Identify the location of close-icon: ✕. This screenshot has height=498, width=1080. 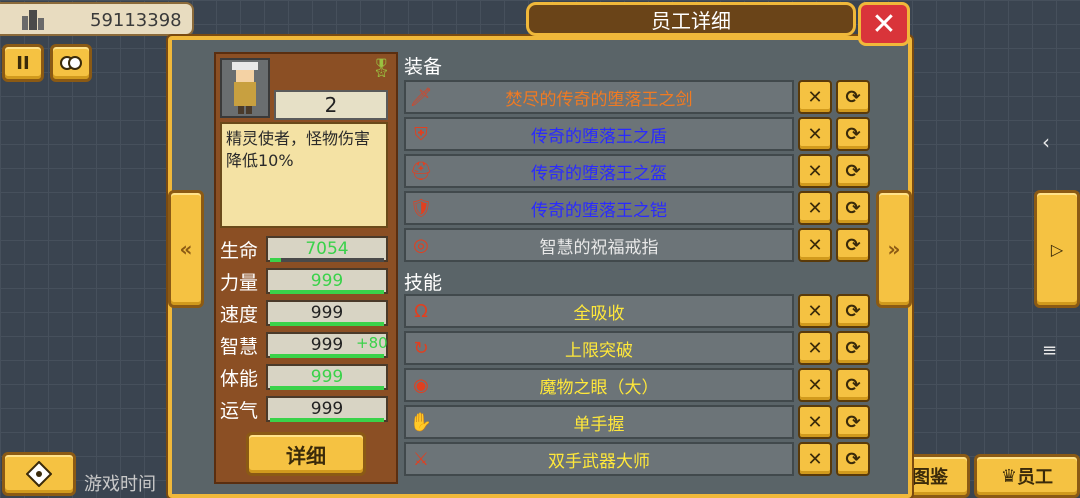
(884, 24).